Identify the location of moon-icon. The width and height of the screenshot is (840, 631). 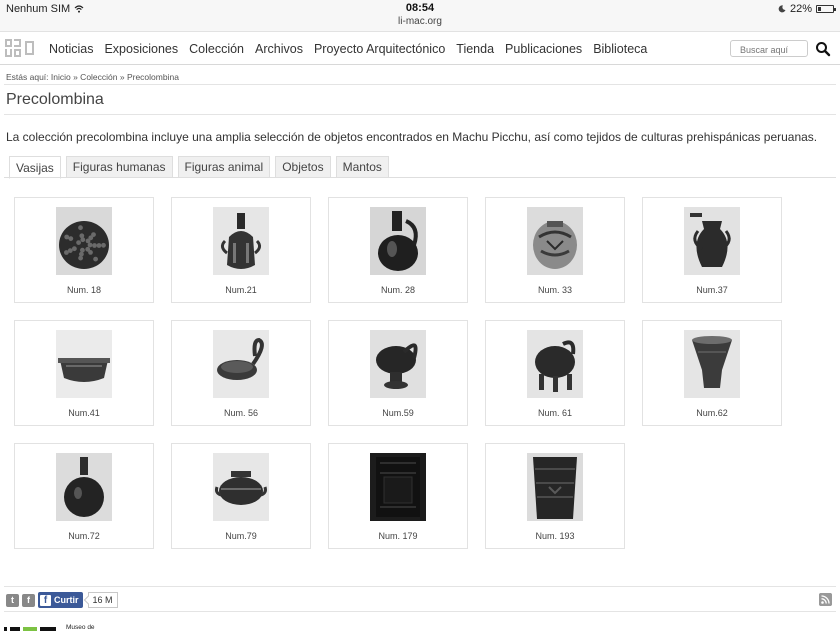
(782, 9).